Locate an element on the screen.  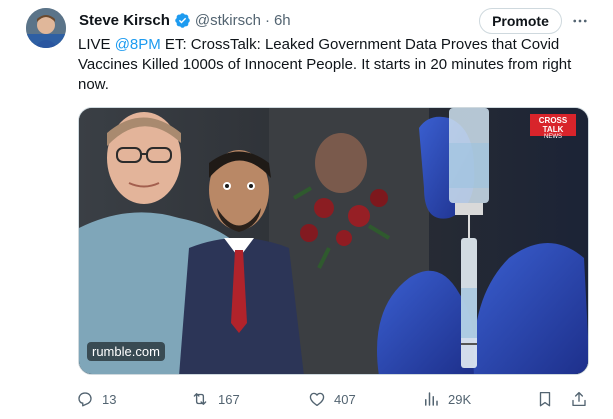
badge-line-1: CROSS is located at coordinates (553, 120).